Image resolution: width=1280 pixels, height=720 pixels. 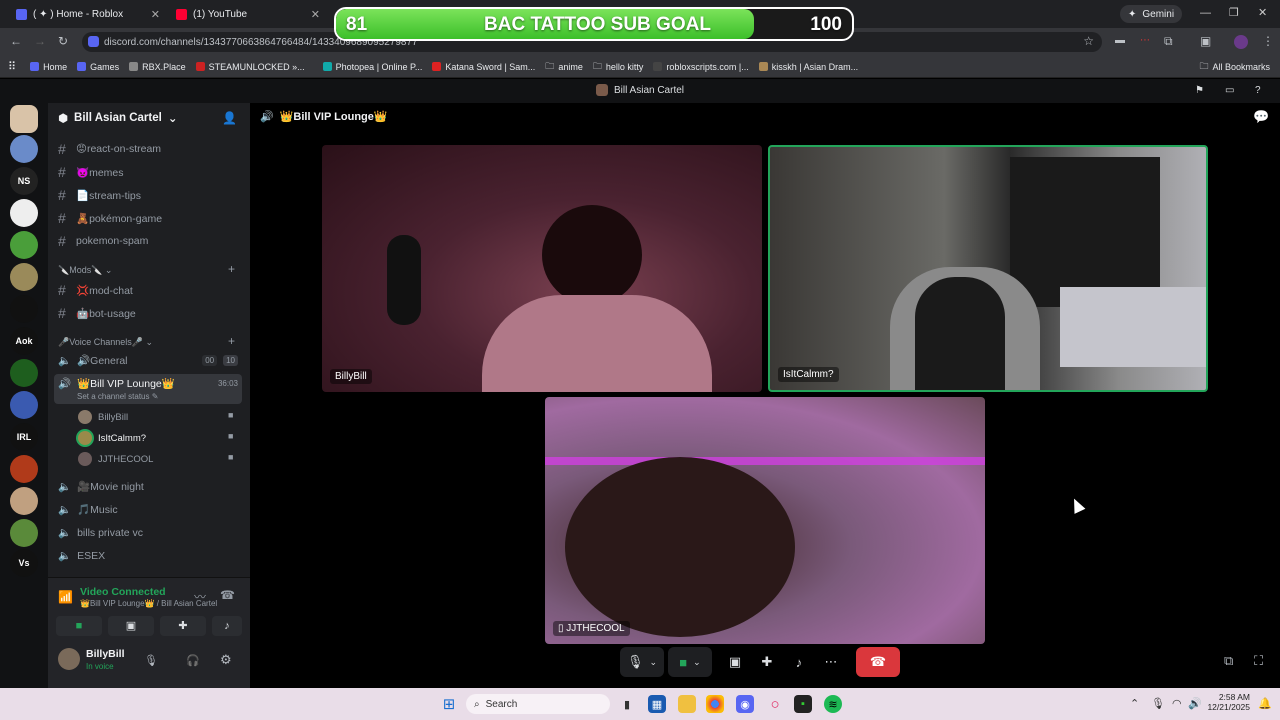 I want to click on gemini-button: ✦ Gemini, so click(x=1151, y=14).